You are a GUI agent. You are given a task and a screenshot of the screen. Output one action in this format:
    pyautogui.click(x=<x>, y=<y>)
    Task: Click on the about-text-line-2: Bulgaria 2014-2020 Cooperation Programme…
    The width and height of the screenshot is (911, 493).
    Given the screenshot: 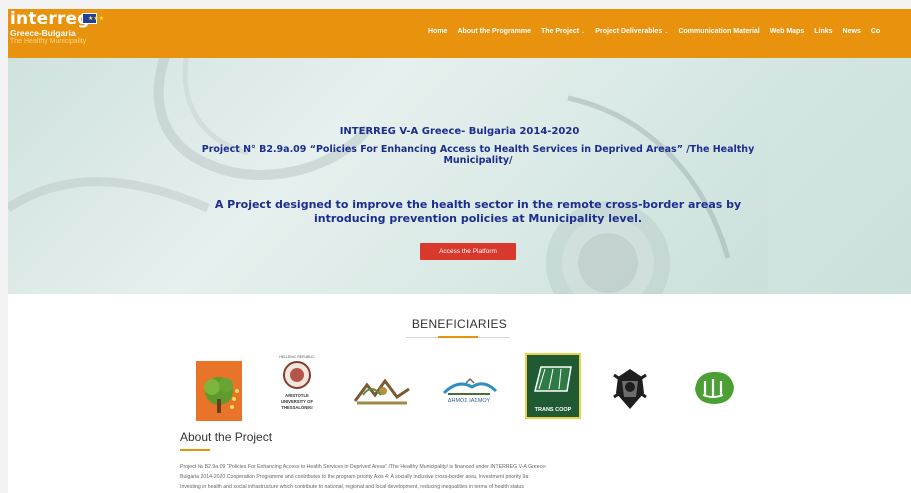 What is the action you would take?
    pyautogui.click(x=355, y=477)
    